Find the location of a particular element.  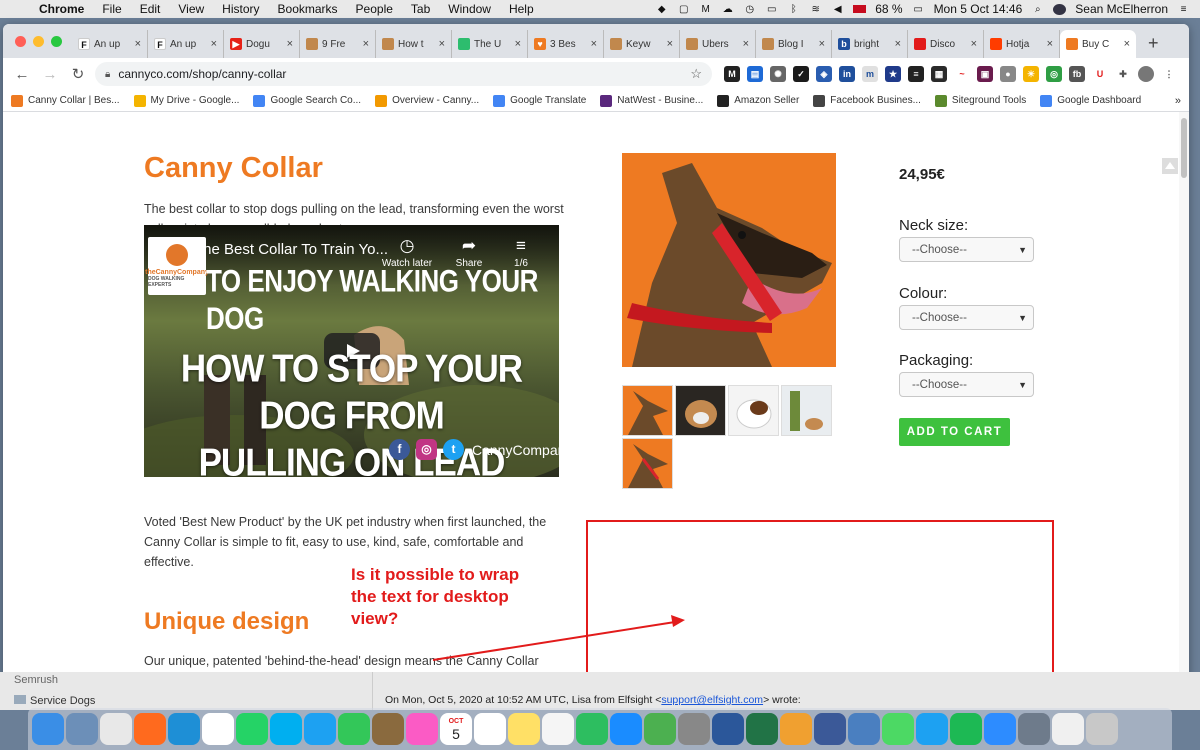

dock-itunes-icon is located at coordinates (422, 729).